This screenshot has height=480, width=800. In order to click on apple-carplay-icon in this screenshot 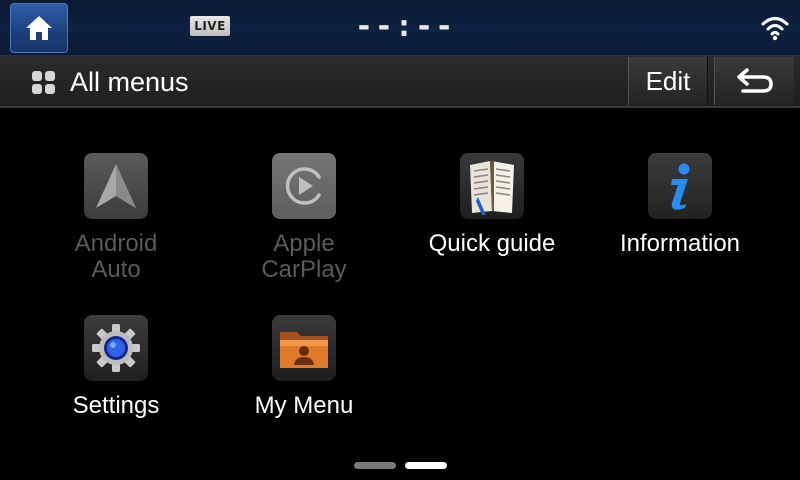, I will do `click(304, 186)`.